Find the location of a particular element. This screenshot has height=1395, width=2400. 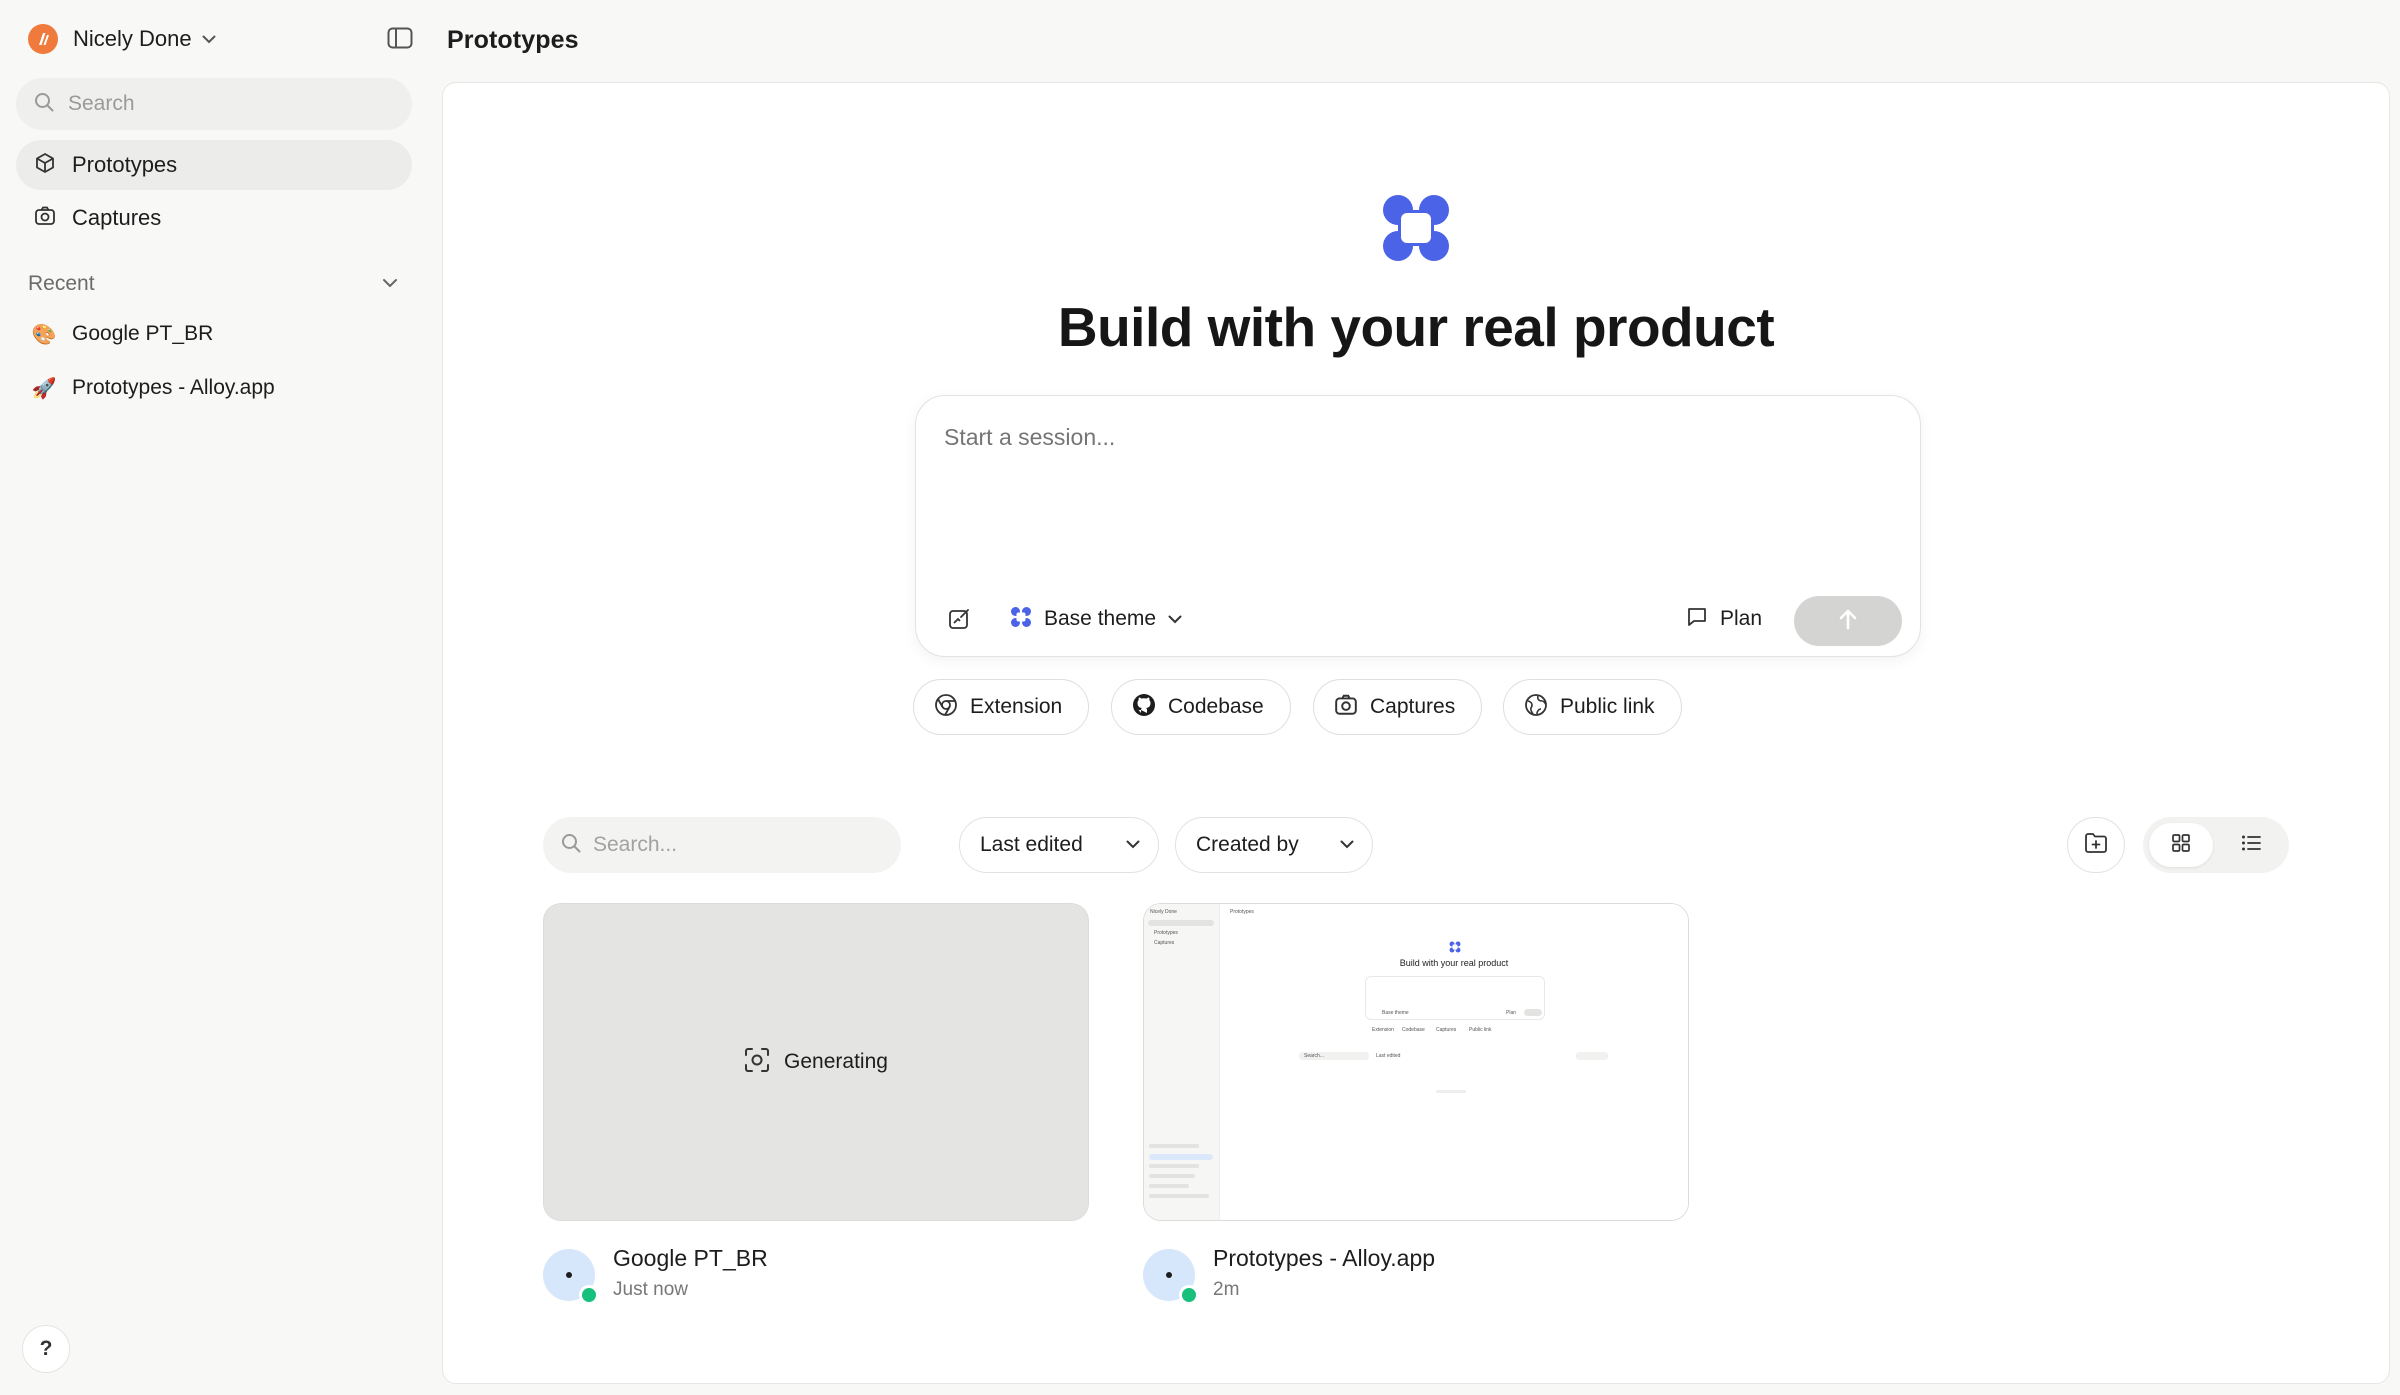

session-input is located at coordinates (1414, 437).